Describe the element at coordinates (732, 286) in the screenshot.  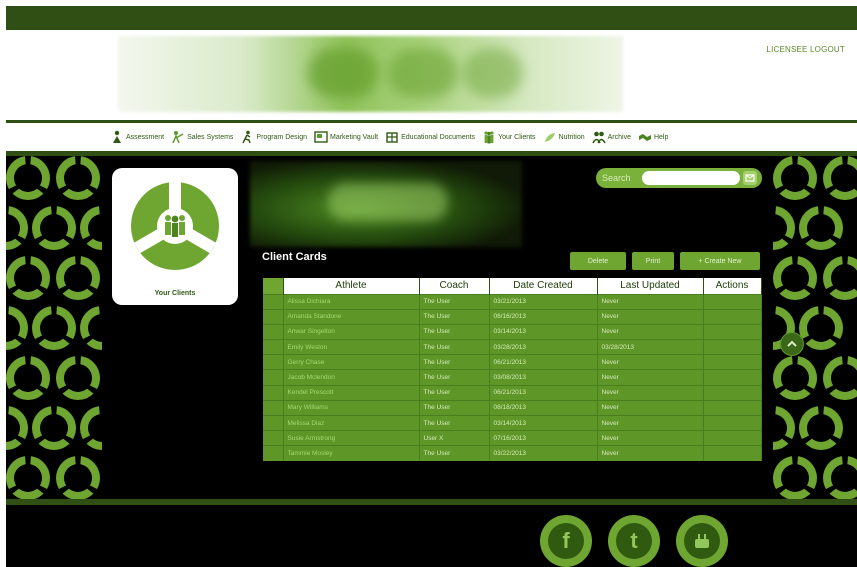
I see `column-header-actions: Actions` at that location.